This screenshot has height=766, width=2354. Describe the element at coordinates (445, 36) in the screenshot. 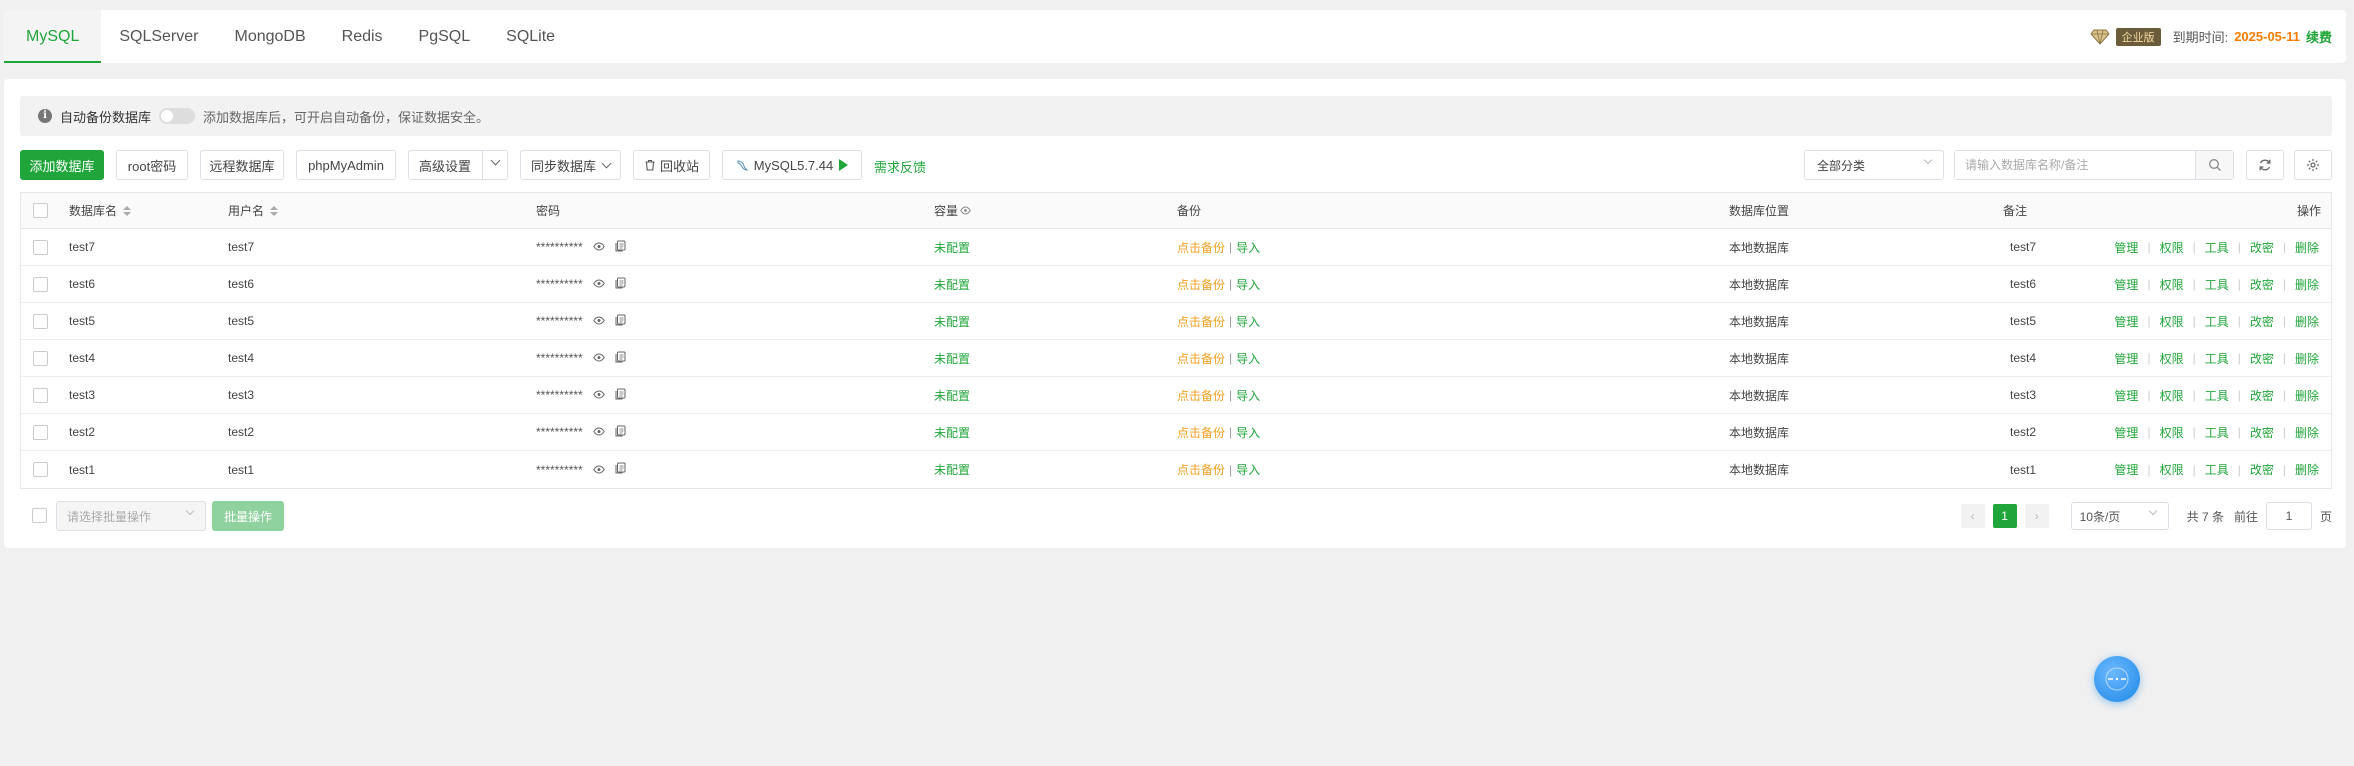

I see `tab-pgsql: PgSQL` at that location.